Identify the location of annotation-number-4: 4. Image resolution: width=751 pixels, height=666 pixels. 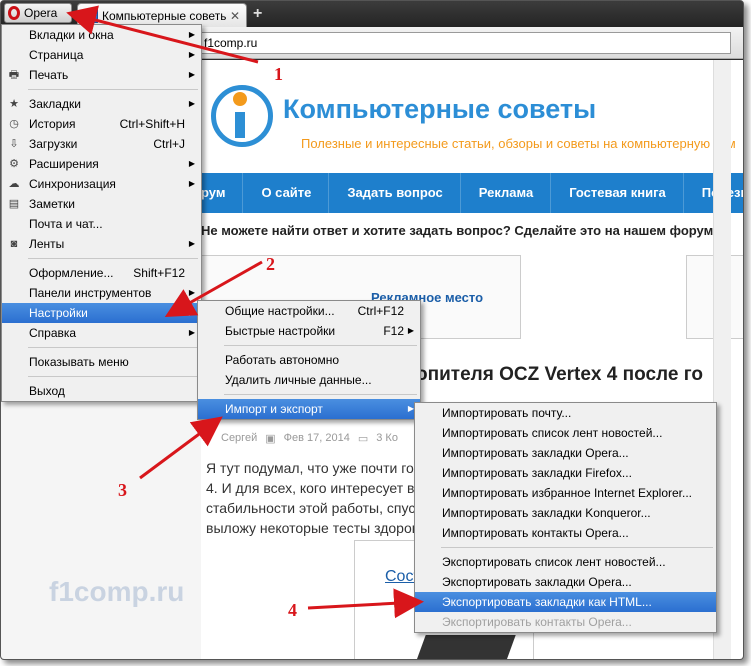
(292, 610).